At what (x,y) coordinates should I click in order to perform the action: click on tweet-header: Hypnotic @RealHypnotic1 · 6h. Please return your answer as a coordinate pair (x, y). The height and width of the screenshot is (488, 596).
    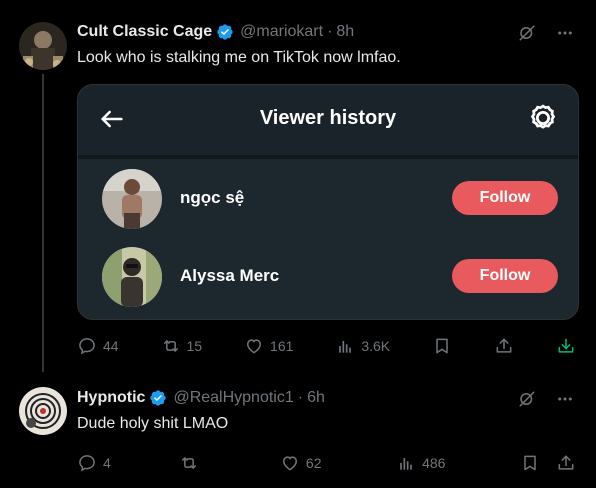
    Looking at the image, I should click on (201, 398).